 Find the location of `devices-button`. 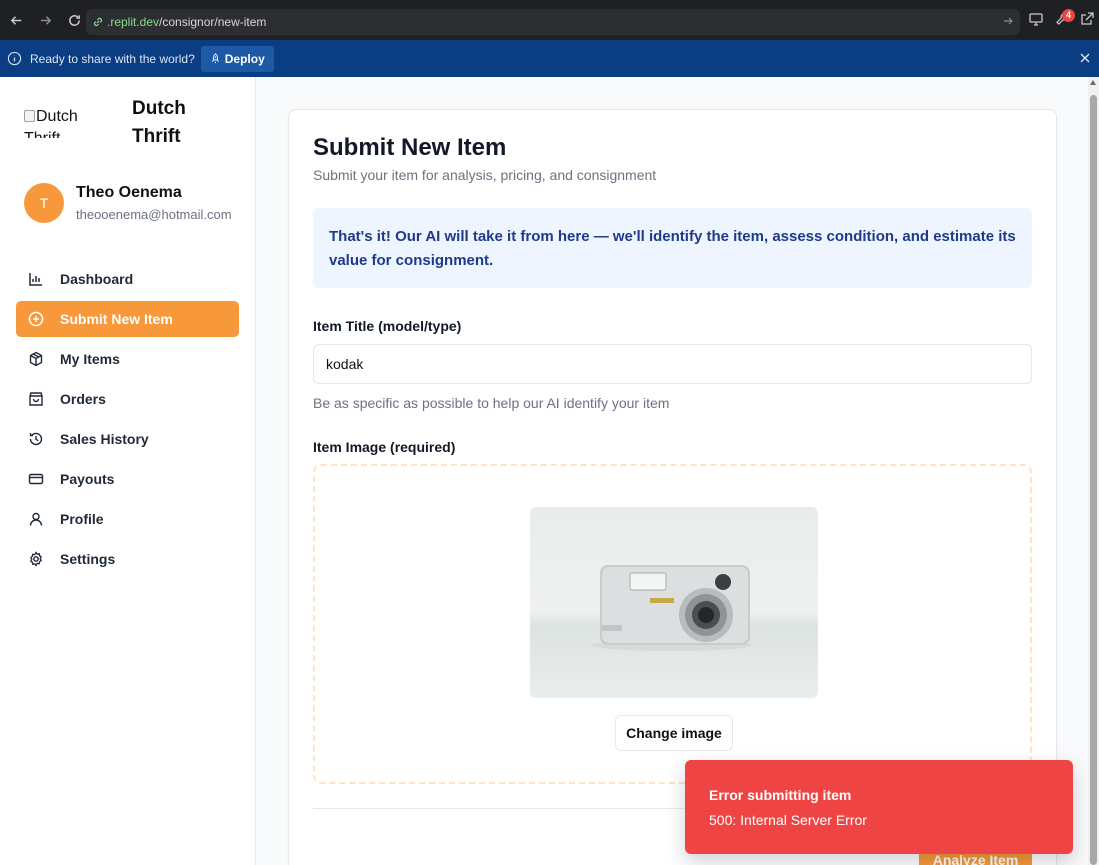

devices-button is located at coordinates (1037, 20).